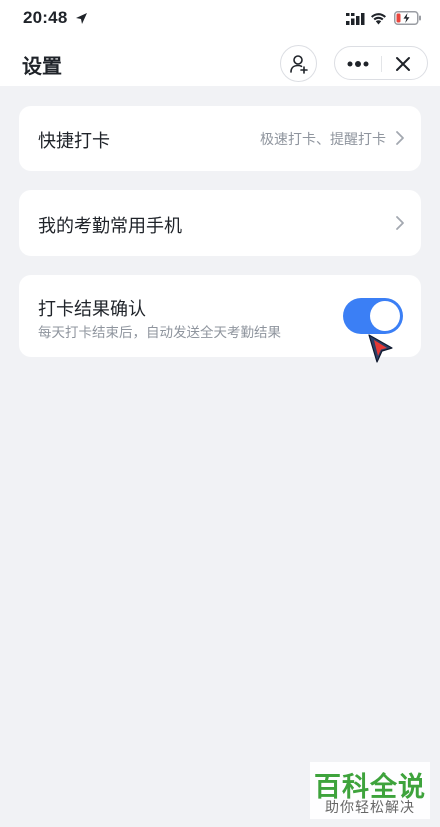 This screenshot has height=827, width=440. I want to click on status-bar: 20:48, so click(220, 20).